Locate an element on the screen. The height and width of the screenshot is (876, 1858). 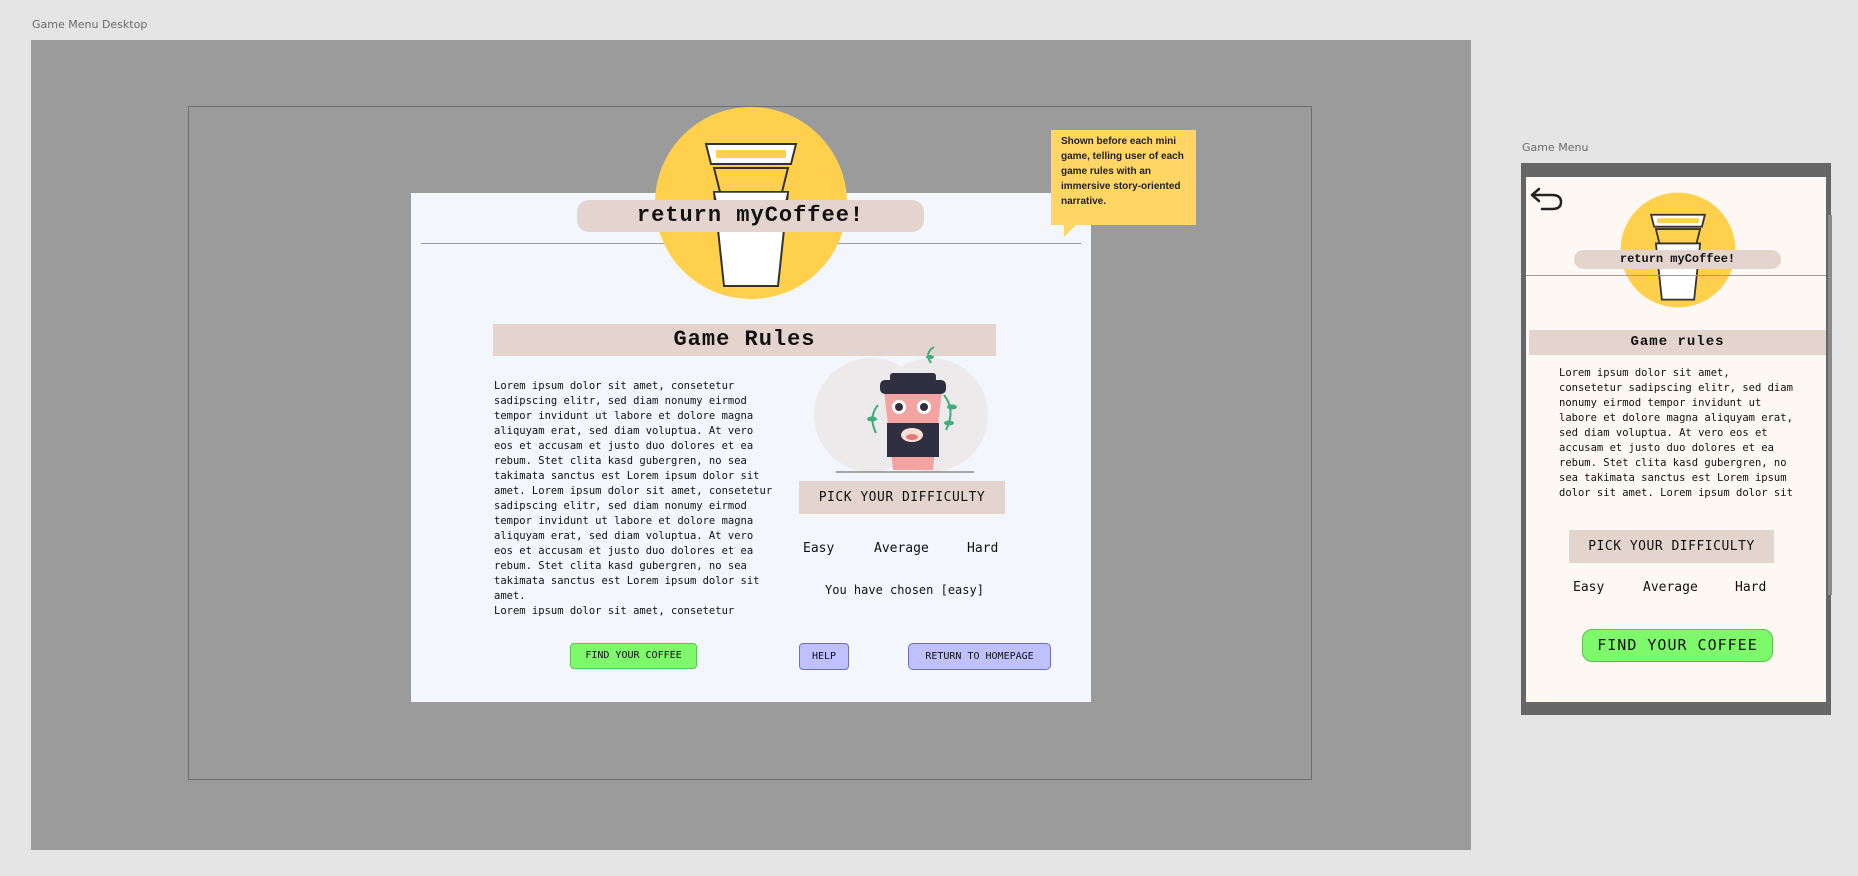
difficulty-option-easy: Easy is located at coordinates (818, 548).